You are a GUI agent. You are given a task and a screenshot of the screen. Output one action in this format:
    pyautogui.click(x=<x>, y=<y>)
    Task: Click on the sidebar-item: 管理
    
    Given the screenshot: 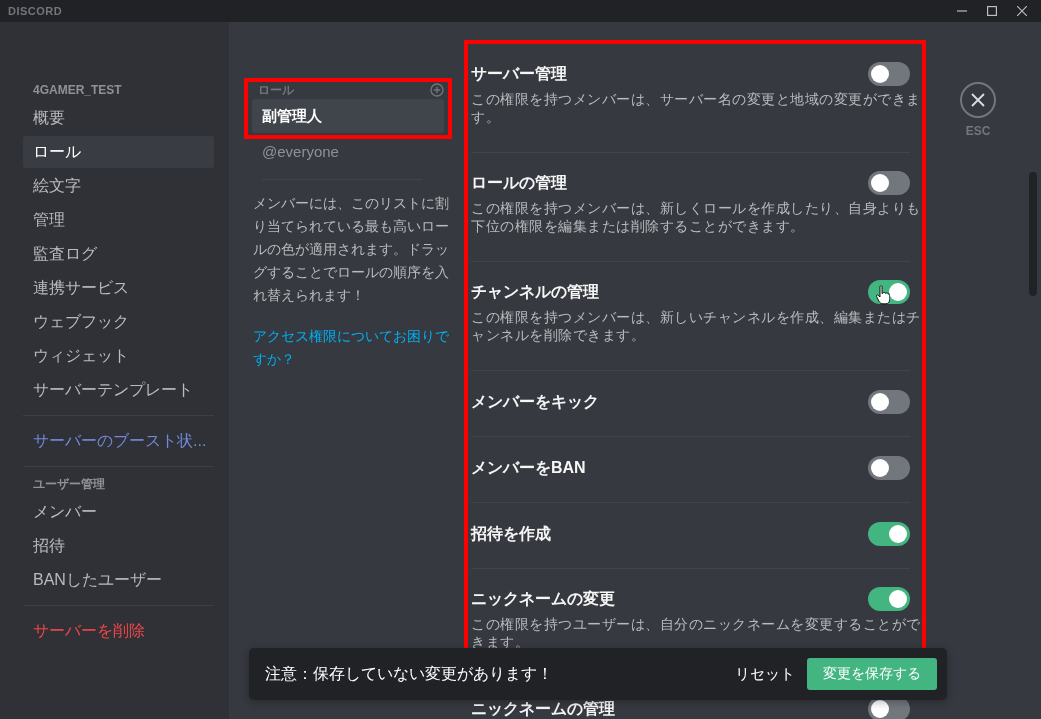 What is the action you would take?
    pyautogui.click(x=118, y=220)
    